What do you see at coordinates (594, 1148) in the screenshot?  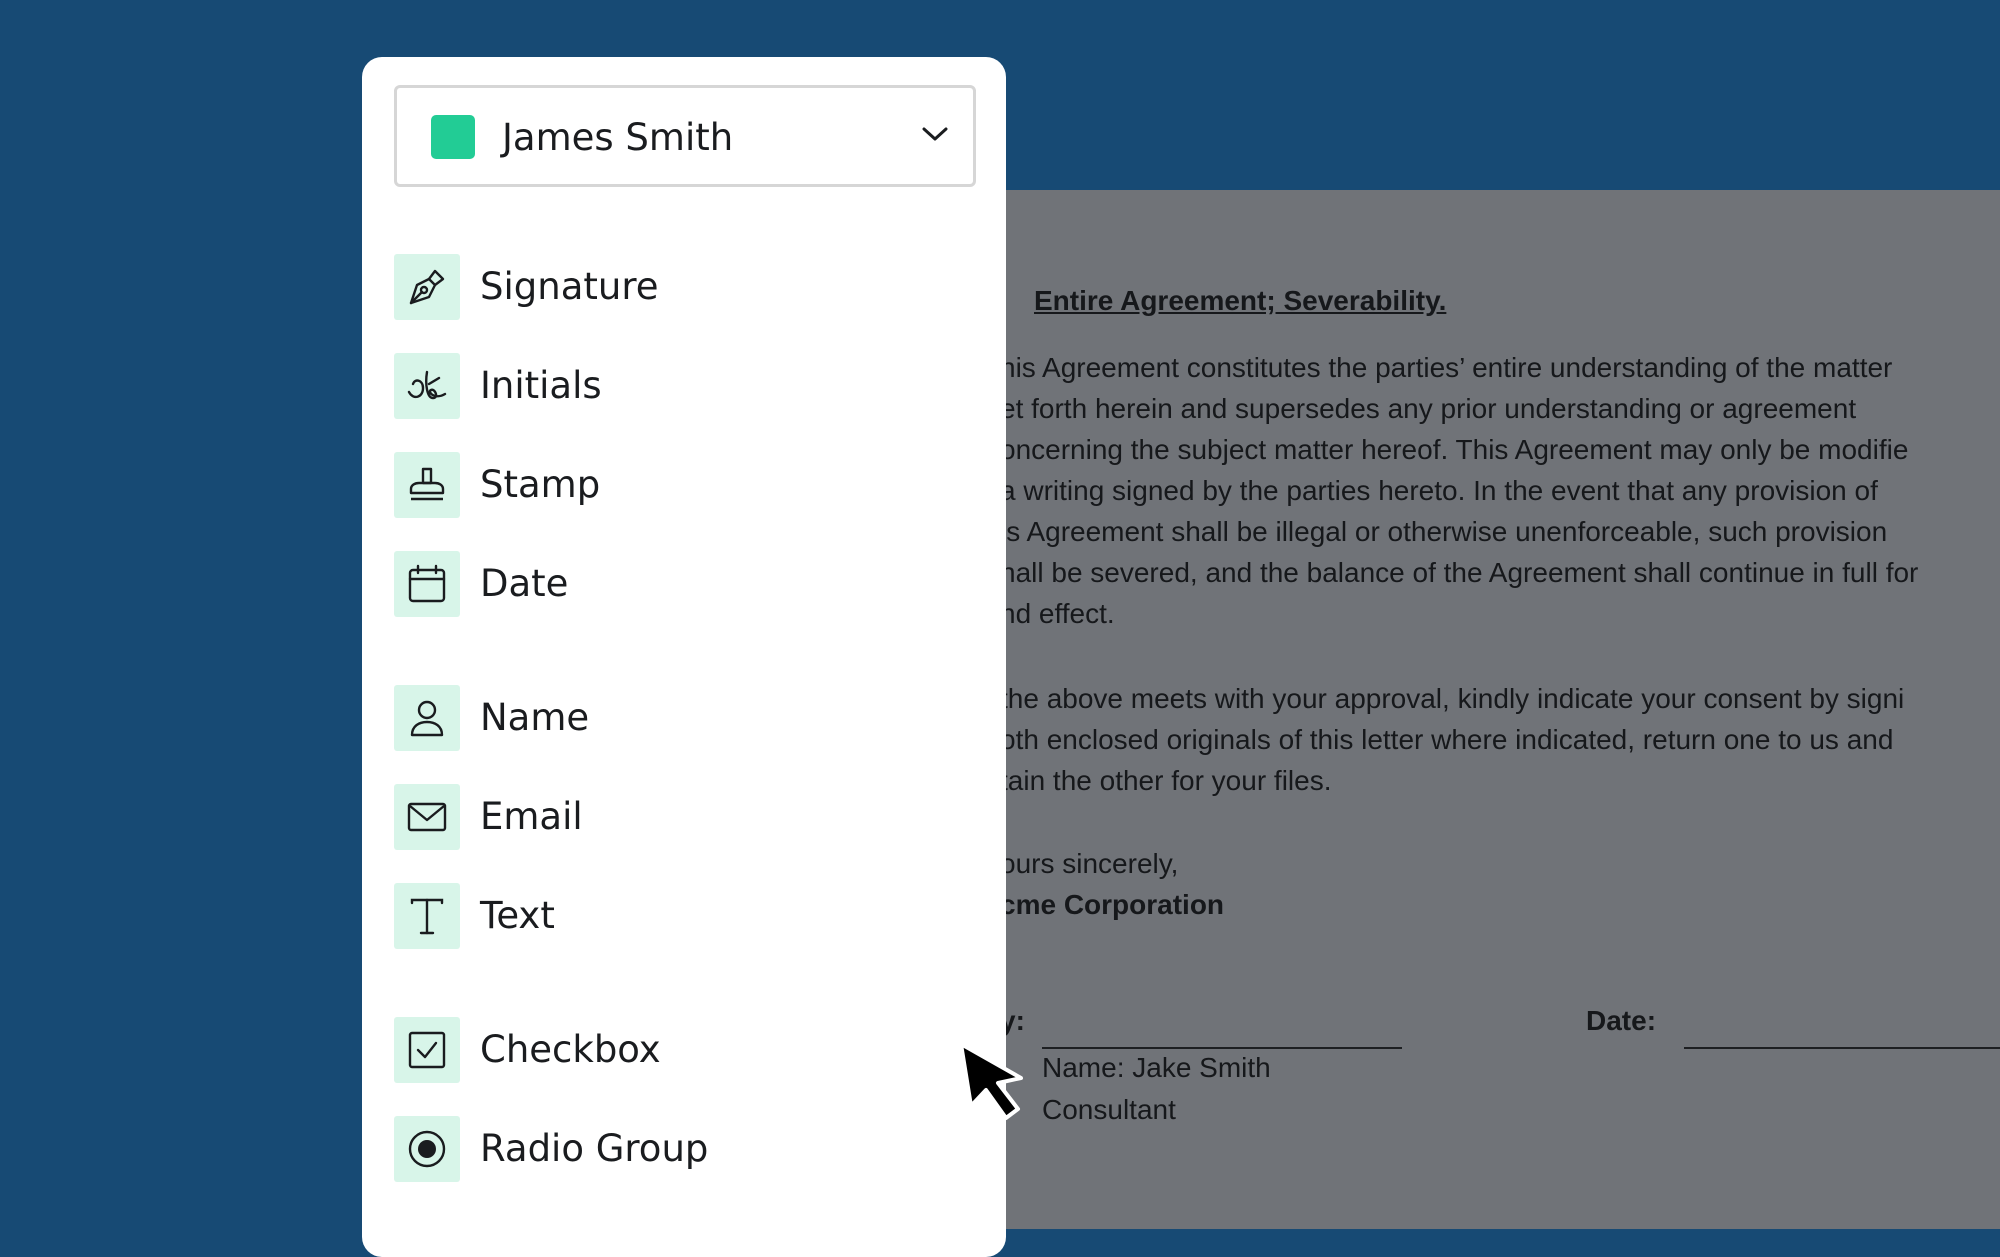 I see `field-label: Radio Group` at bounding box center [594, 1148].